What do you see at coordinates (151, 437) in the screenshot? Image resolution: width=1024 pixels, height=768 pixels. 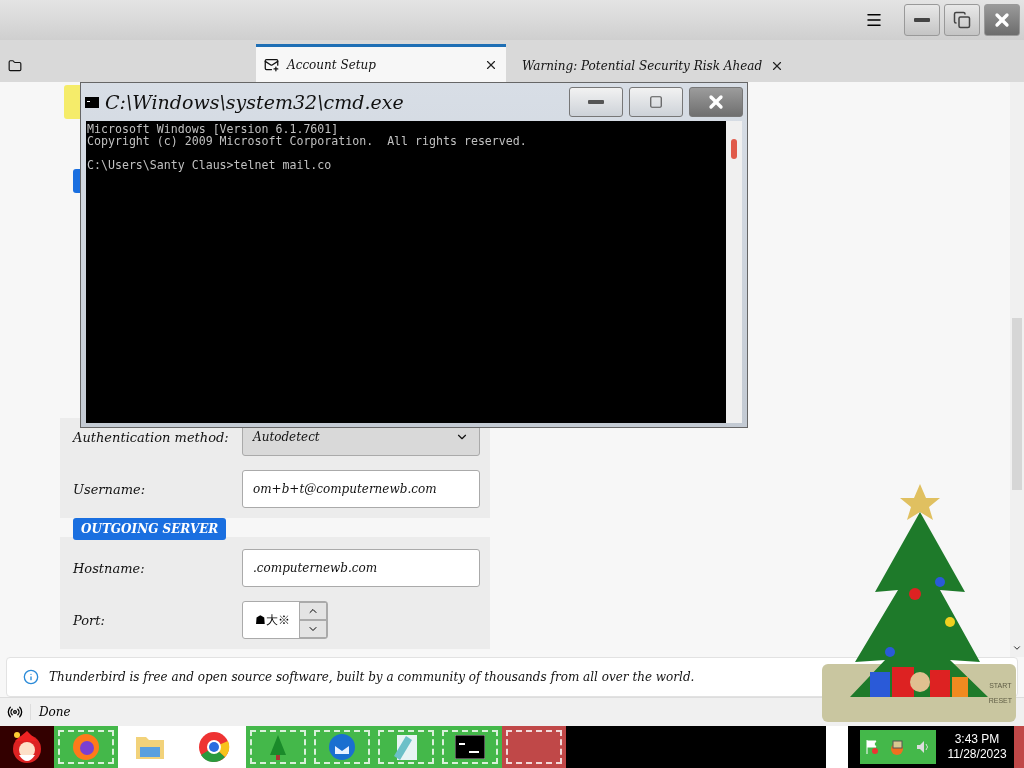 I see `field-label: Authentication method:` at bounding box center [151, 437].